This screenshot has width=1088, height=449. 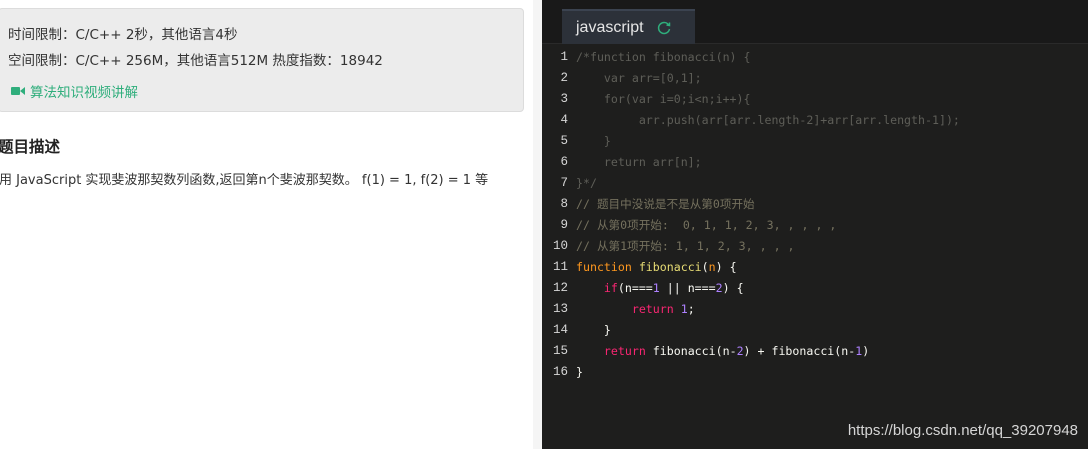 I want to click on language-label: javascript, so click(x=610, y=27).